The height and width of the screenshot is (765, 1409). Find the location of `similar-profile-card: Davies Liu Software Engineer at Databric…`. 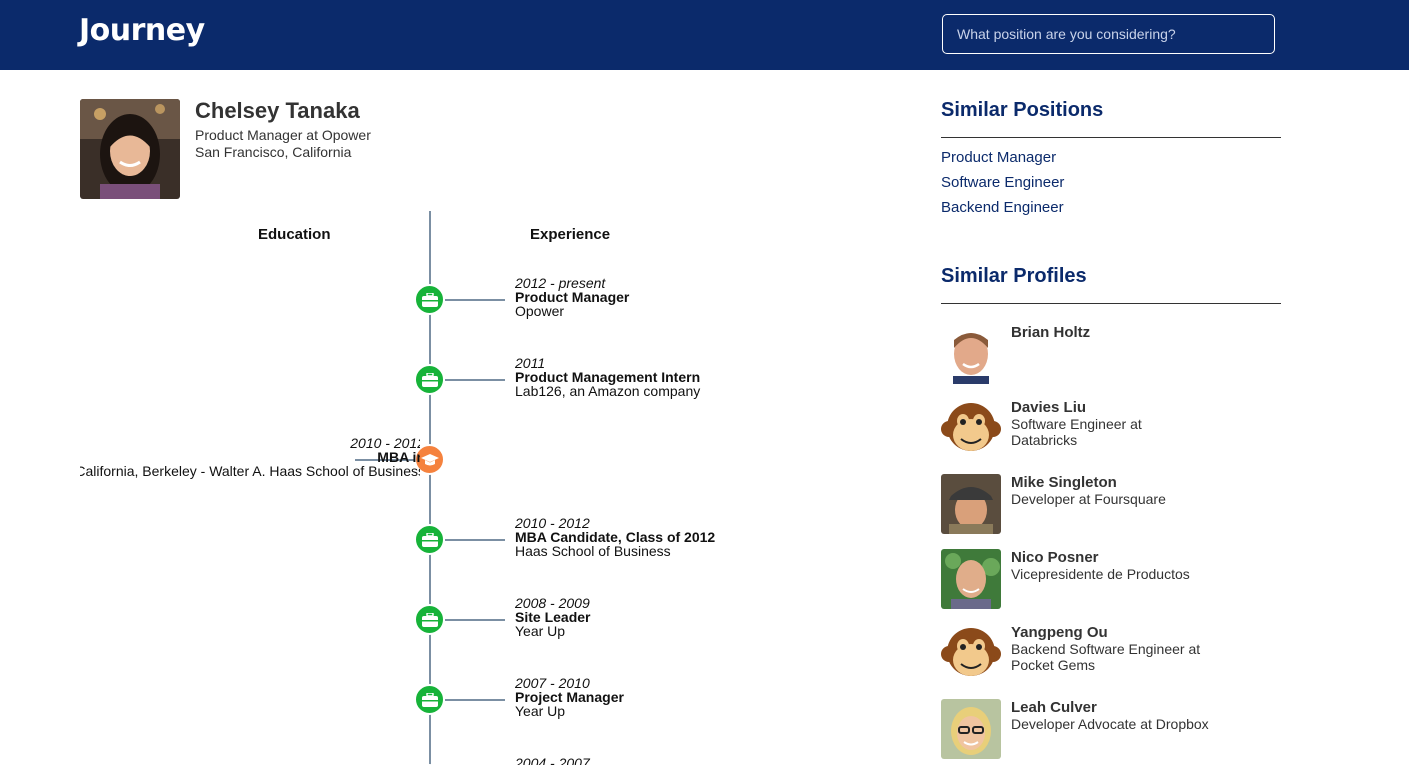

similar-profile-card: Davies Liu Software Engineer at Databric… is located at coordinates (1111, 430).